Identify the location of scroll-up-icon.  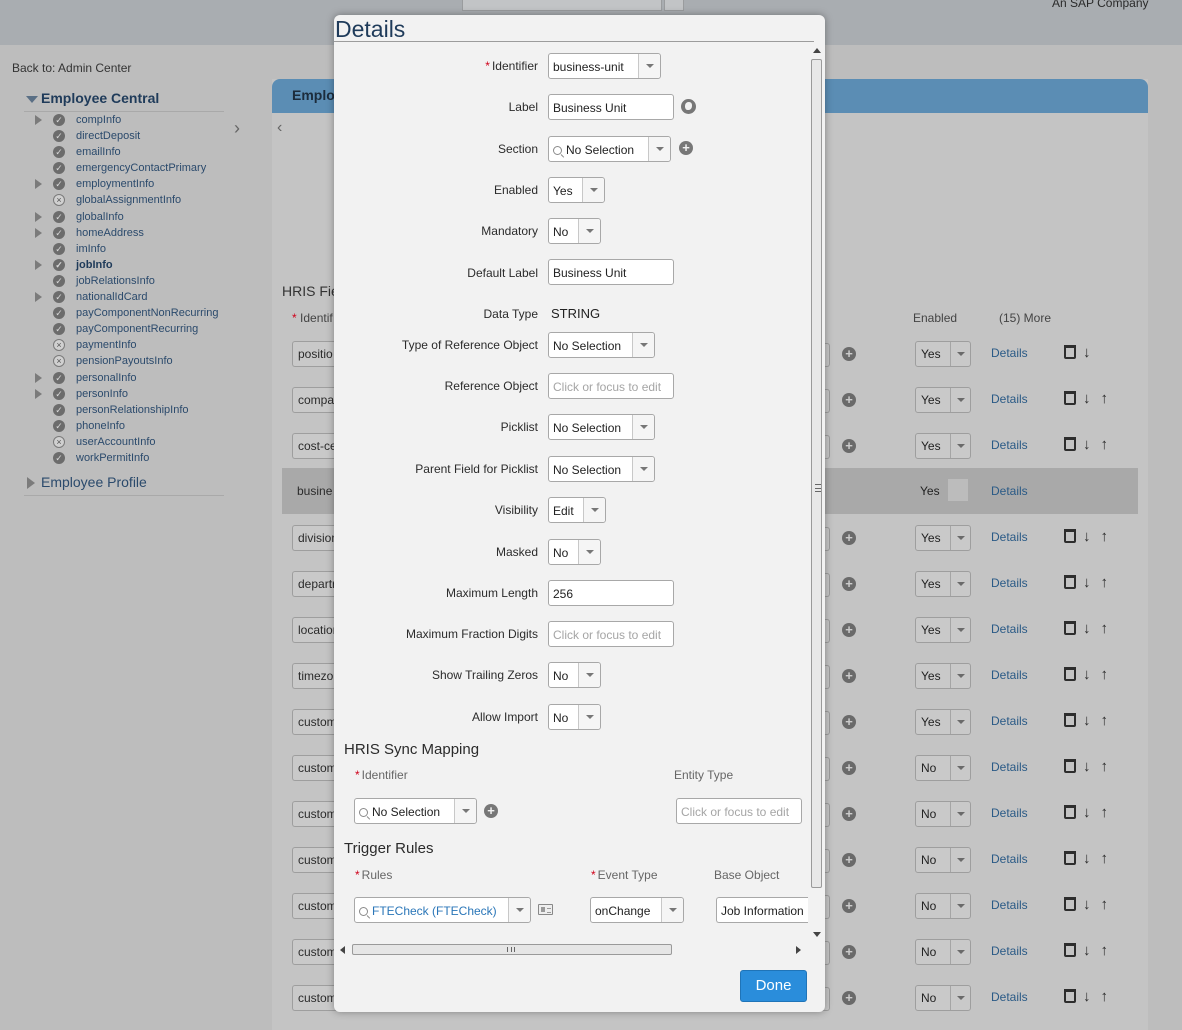
(817, 50).